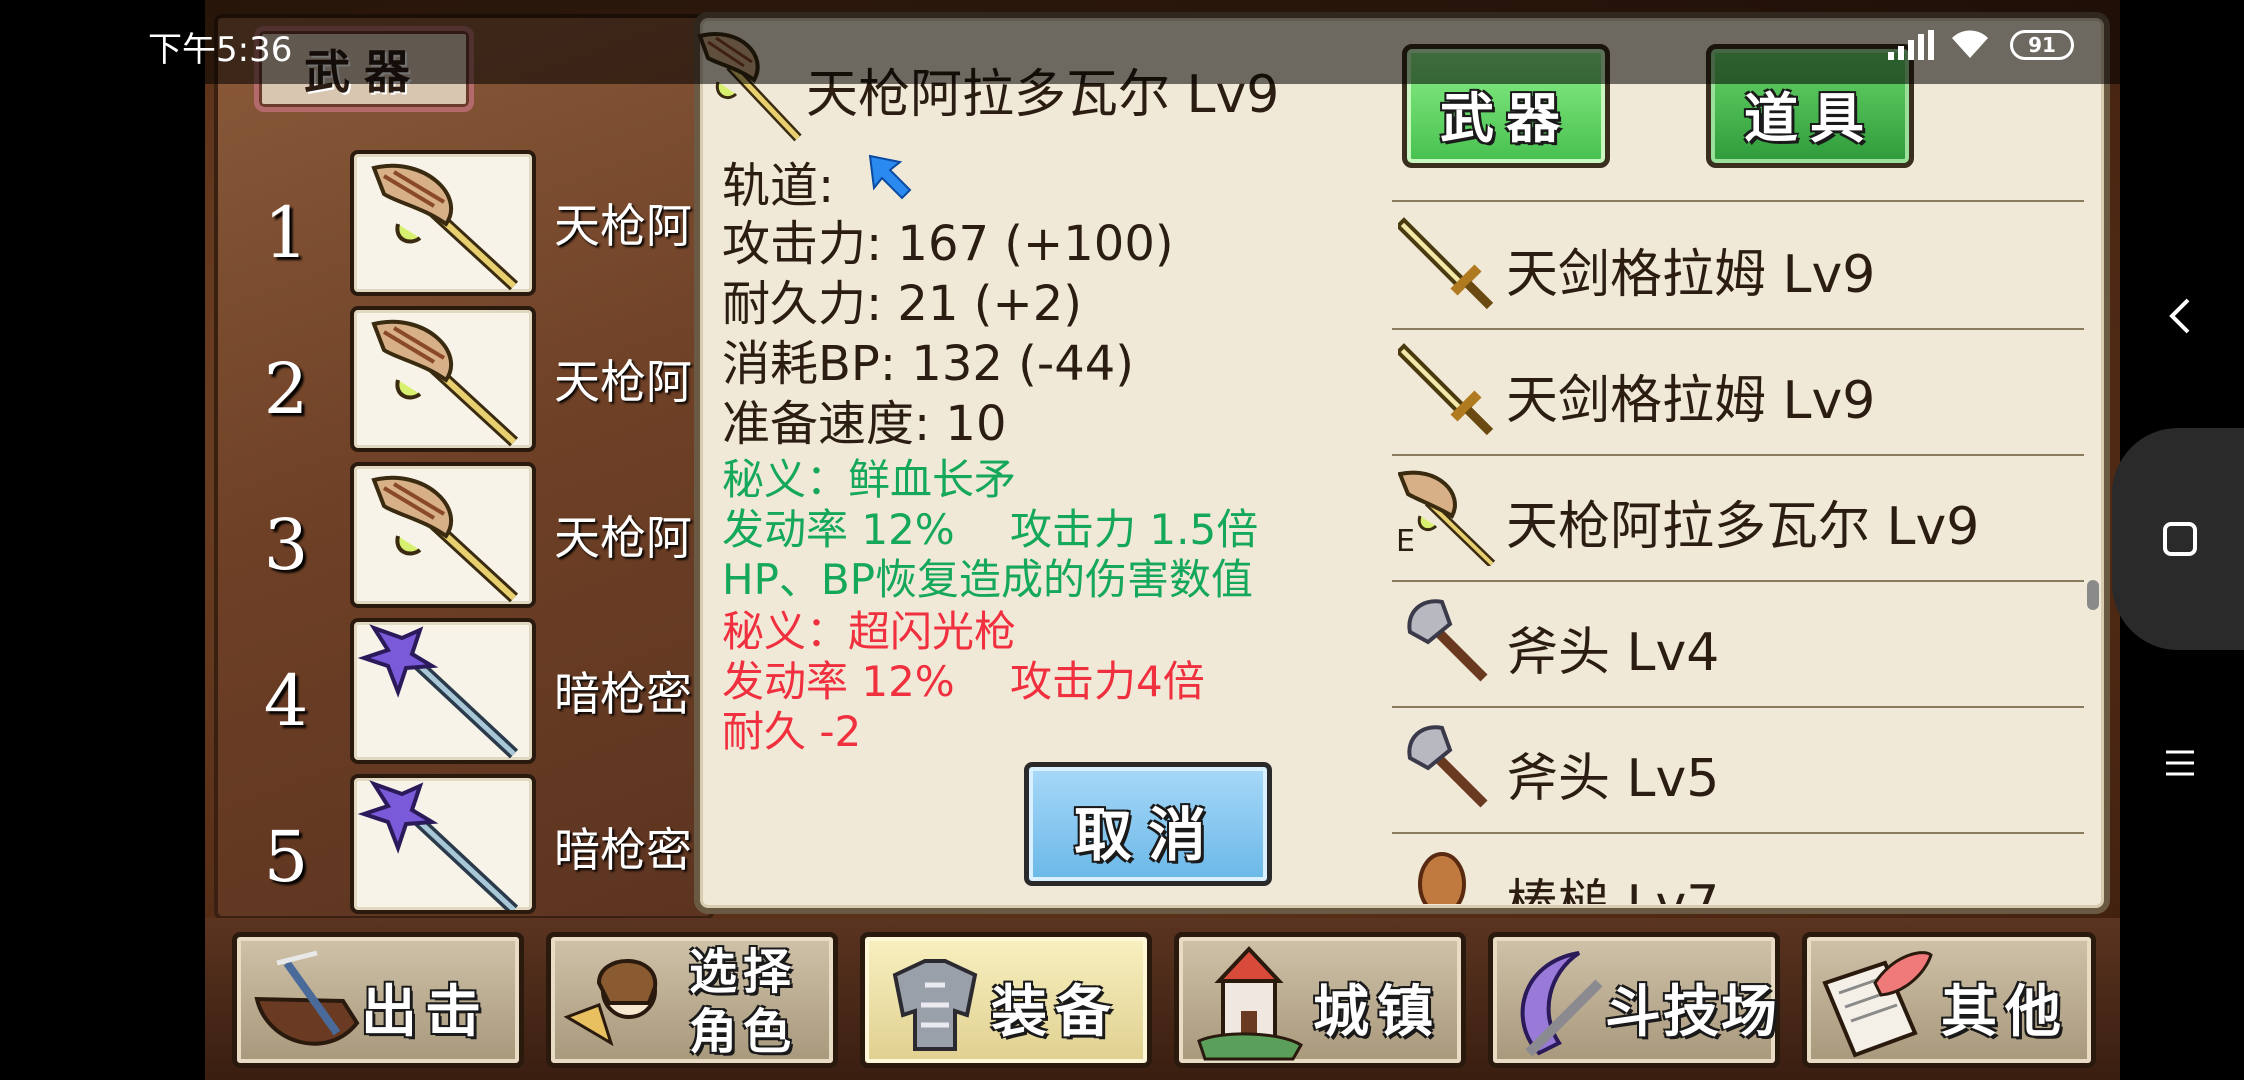 The image size is (2244, 1080). What do you see at coordinates (1738, 770) in the screenshot?
I see `list-item: 斧头 Lv5` at bounding box center [1738, 770].